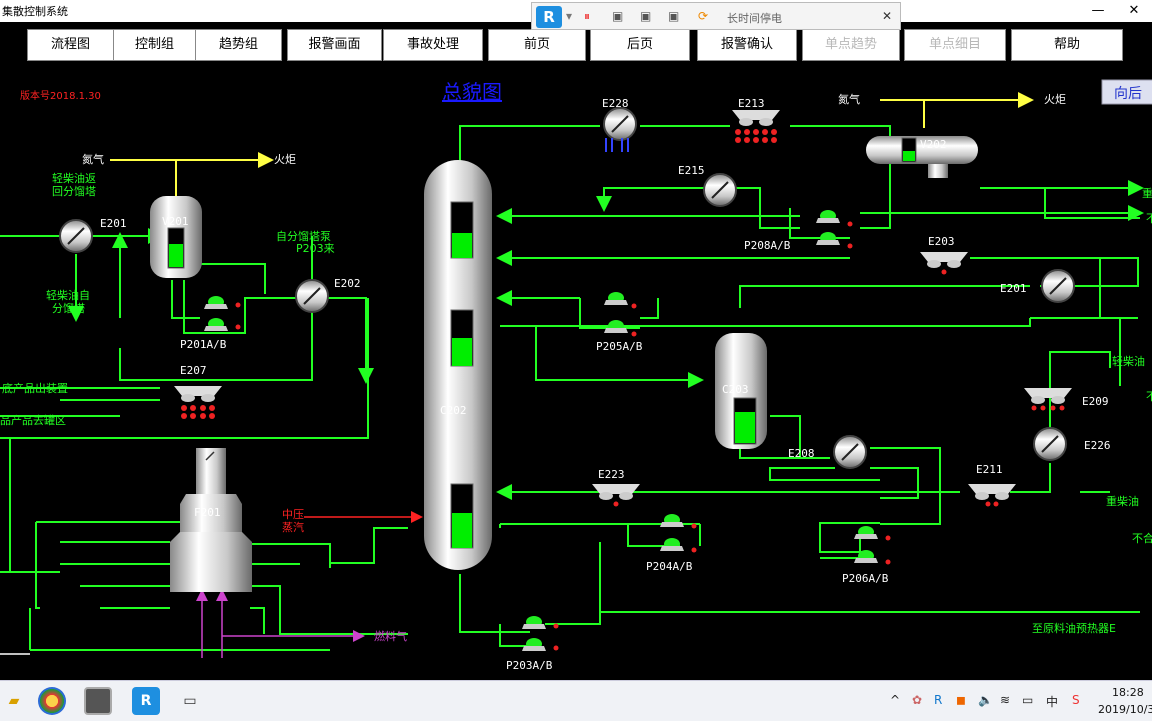 Image resolution: width=1152 pixels, height=721 pixels. What do you see at coordinates (52, 701) in the screenshot?
I see `browser-icon` at bounding box center [52, 701].